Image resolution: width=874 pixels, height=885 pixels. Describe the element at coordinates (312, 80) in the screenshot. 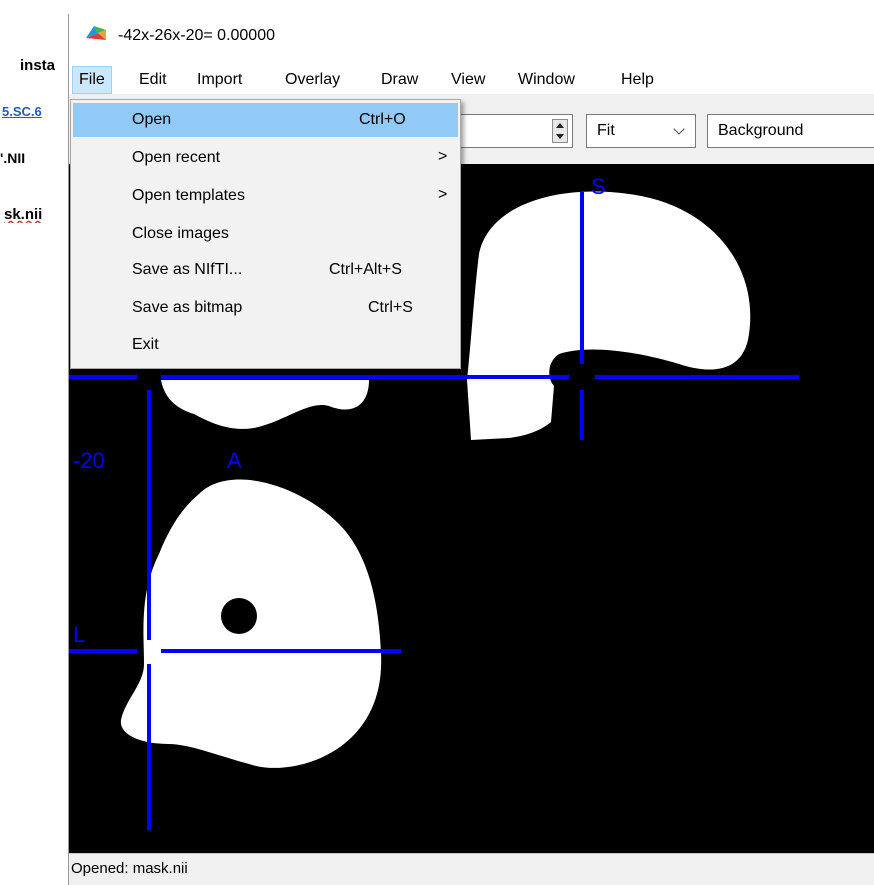

I see `menu-overlay: Overlay` at that location.